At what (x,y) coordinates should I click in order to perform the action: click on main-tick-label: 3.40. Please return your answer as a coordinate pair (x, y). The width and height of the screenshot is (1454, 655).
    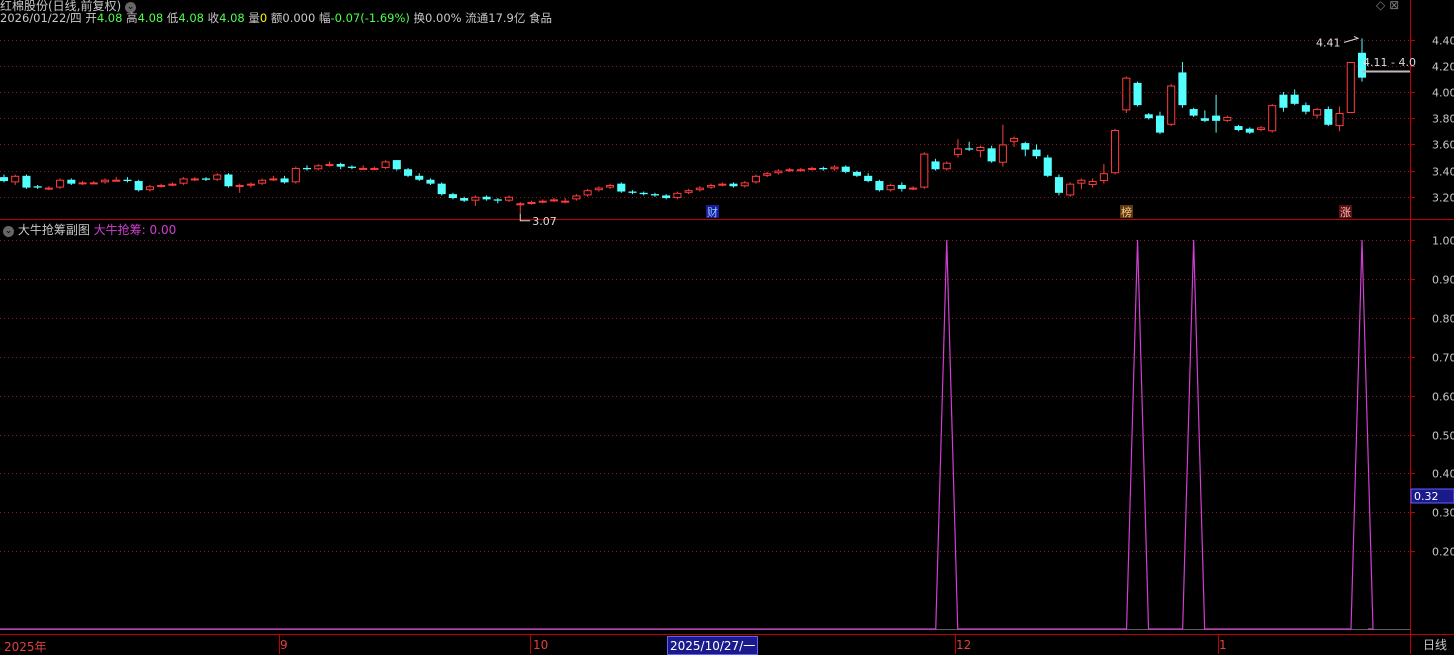
    Looking at the image, I should click on (1443, 172).